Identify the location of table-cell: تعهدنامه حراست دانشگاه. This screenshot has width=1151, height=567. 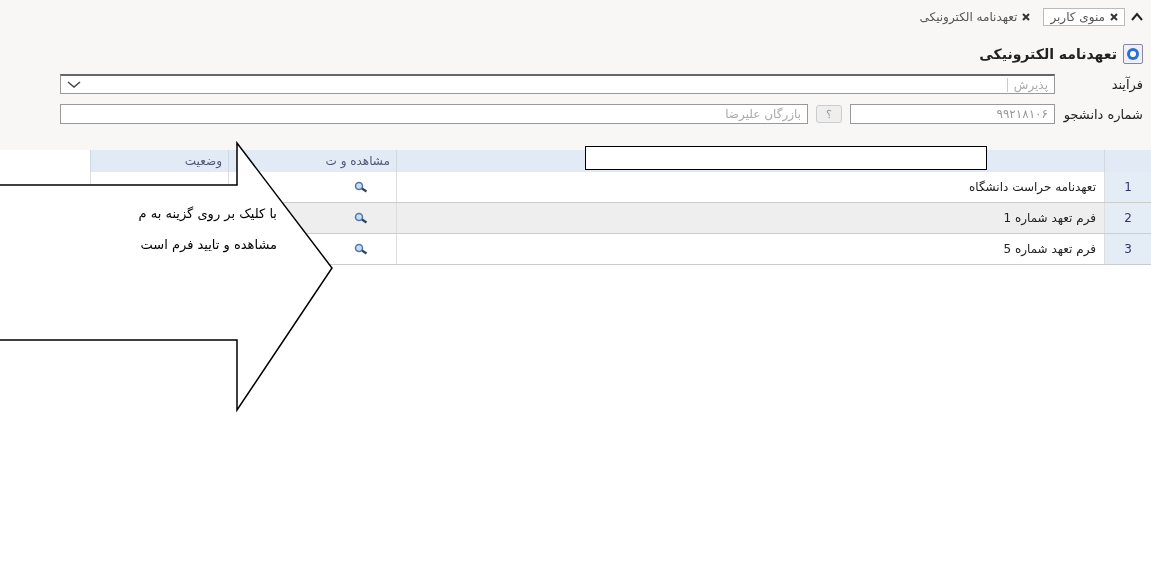
(750, 187).